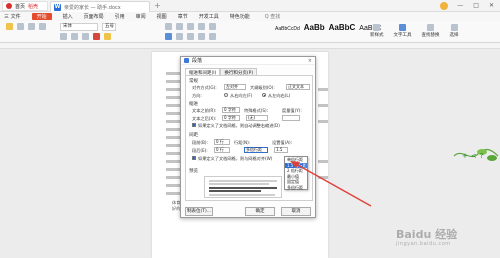 The width and height of the screenshot is (500, 258). What do you see at coordinates (296, 188) in the screenshot?
I see `dropdown-item-multiple: 多倍行距` at bounding box center [296, 188].